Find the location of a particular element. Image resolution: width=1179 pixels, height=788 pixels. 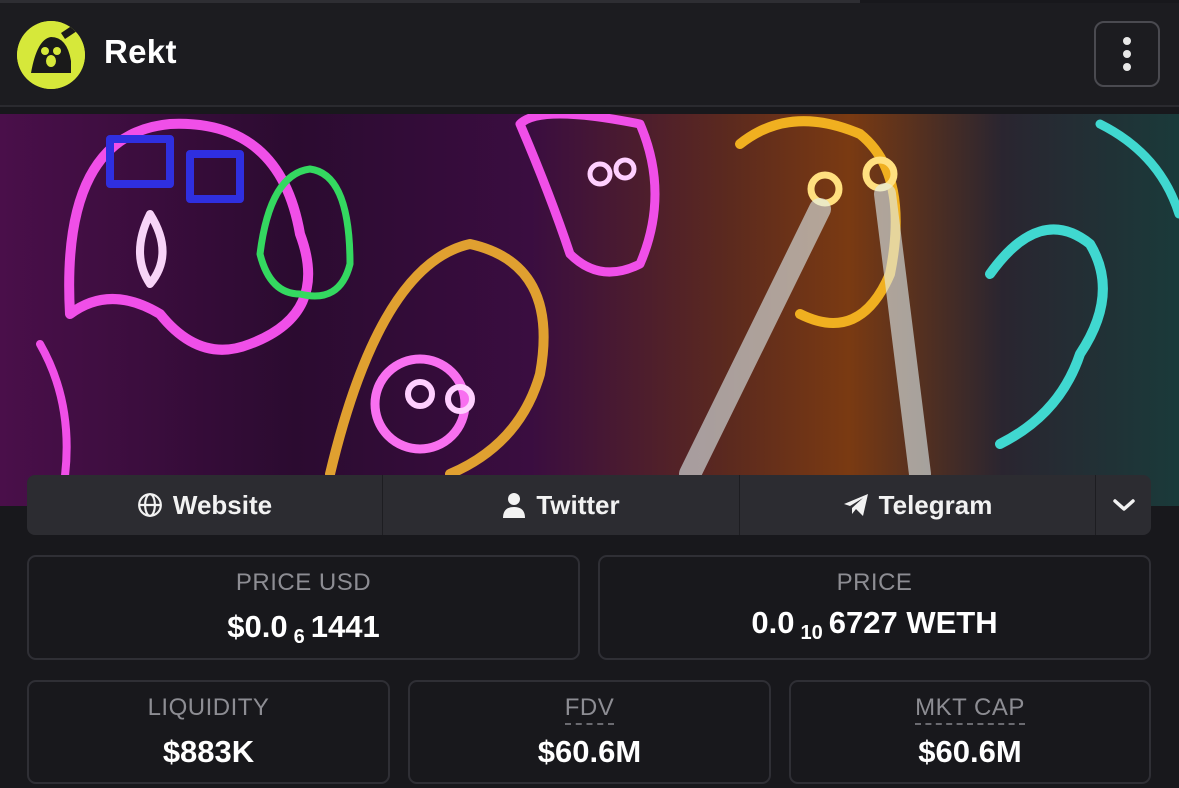

telegram-icon is located at coordinates (855, 505).